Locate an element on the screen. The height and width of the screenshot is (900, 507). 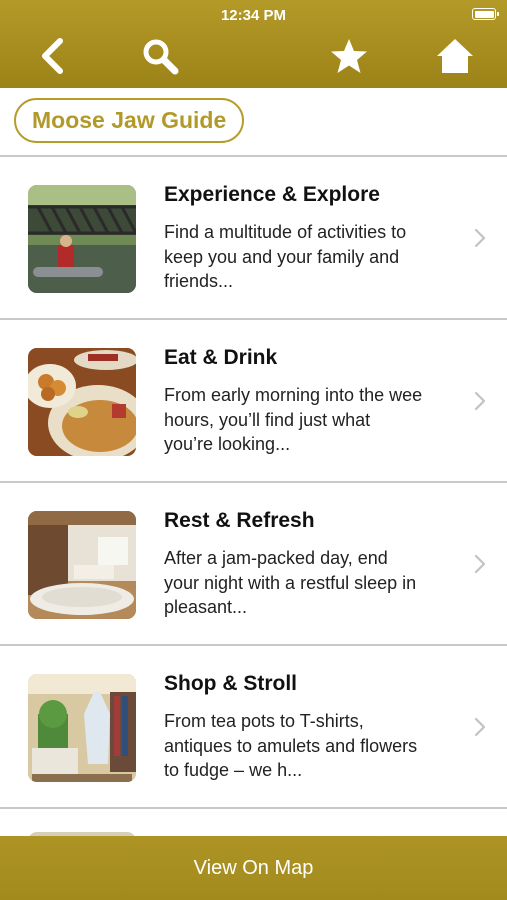
divider is located at coordinates (253, 808).